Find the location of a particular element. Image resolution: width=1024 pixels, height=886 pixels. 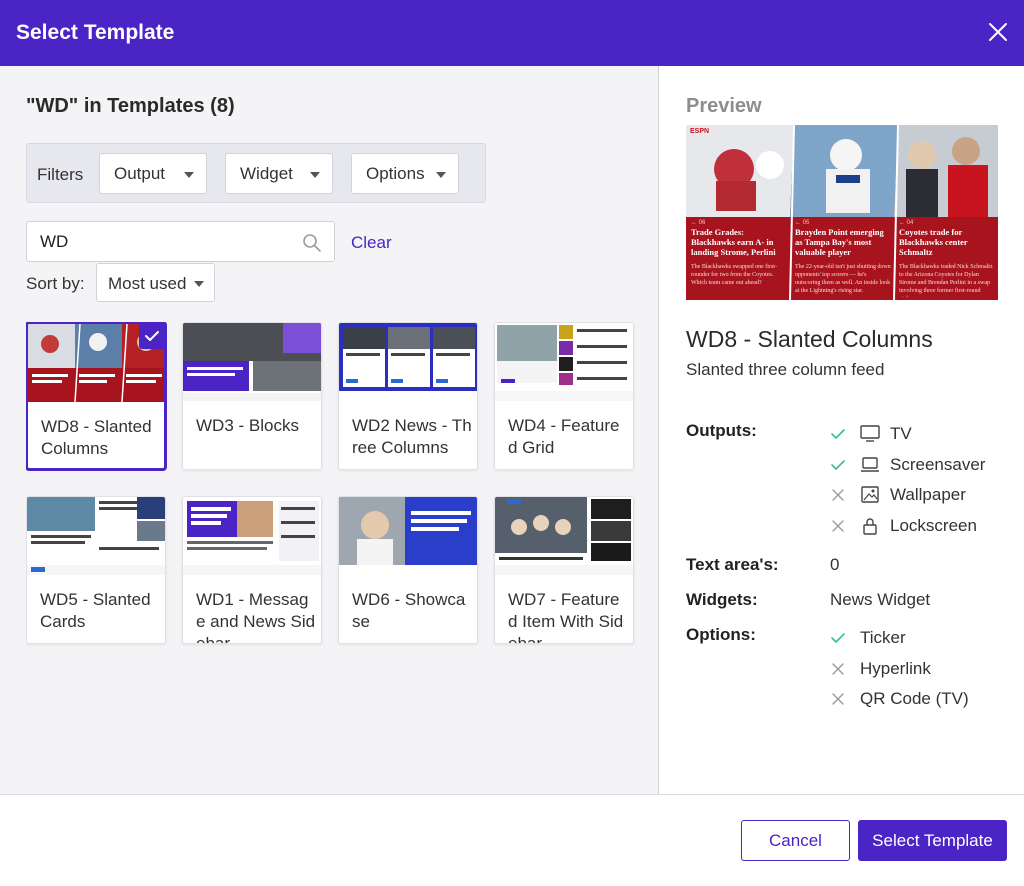

sort-dropdown: Most used is located at coordinates (155, 282).